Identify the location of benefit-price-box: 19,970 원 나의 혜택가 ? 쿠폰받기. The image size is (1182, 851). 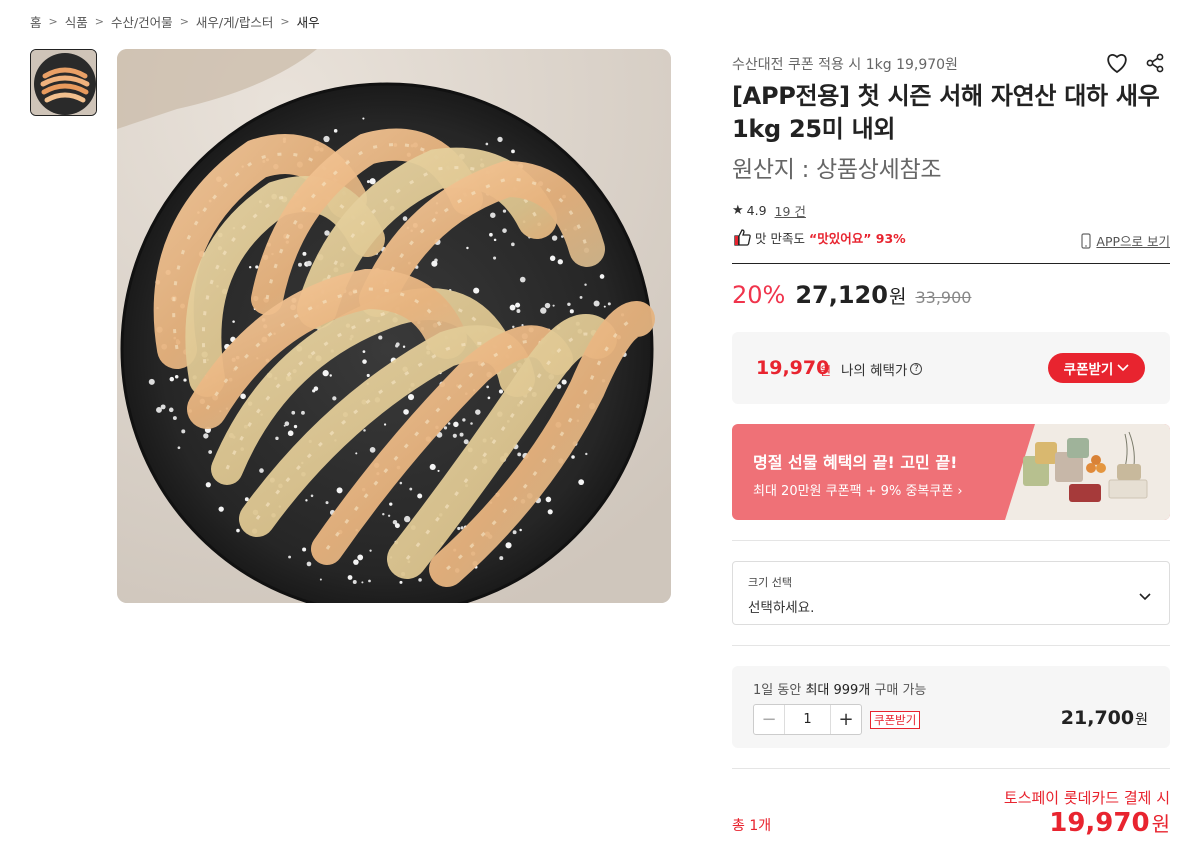
(951, 368).